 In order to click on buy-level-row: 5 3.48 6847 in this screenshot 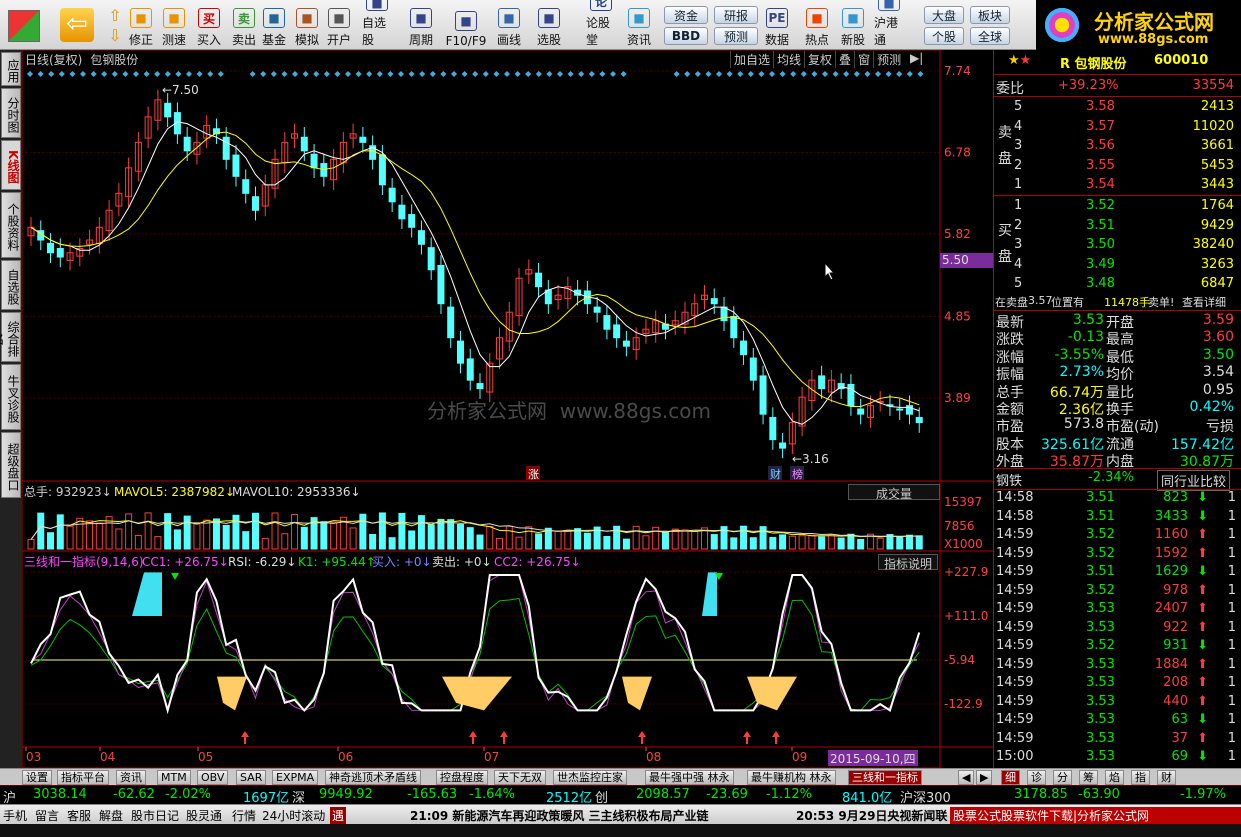, I will do `click(1117, 285)`.